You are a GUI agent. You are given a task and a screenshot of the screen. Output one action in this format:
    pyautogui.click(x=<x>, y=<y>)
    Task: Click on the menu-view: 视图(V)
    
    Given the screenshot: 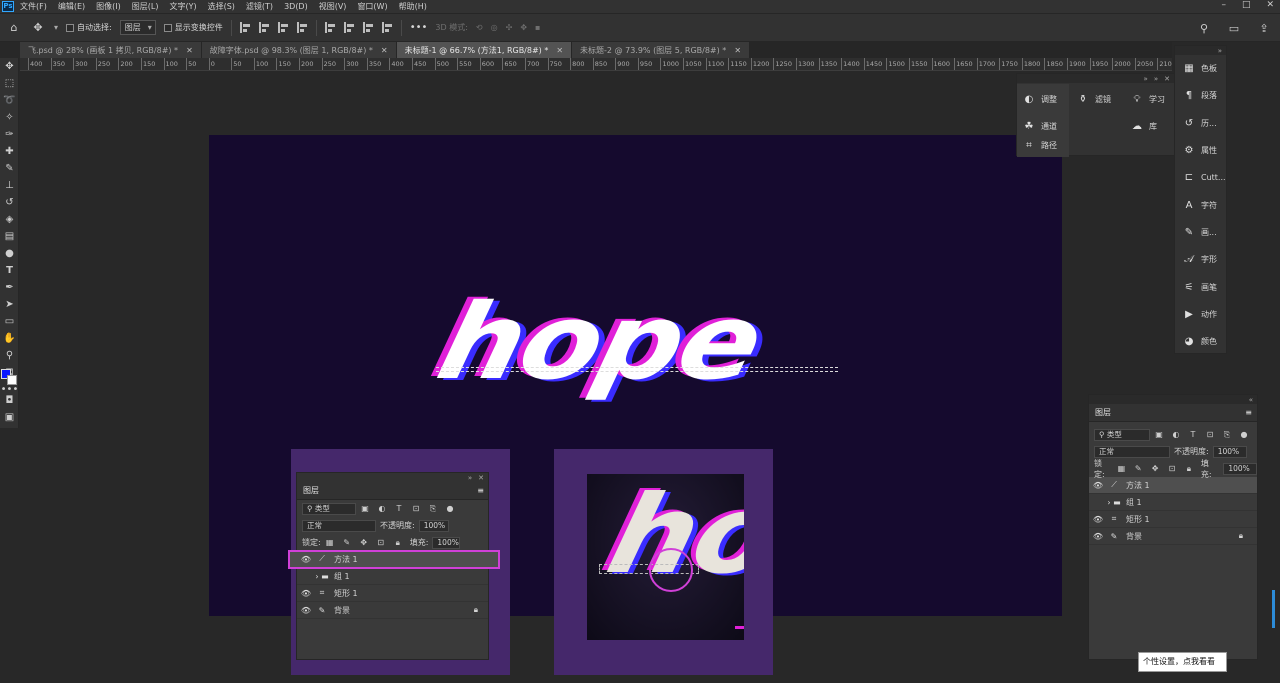 What is the action you would take?
    pyautogui.click(x=333, y=6)
    